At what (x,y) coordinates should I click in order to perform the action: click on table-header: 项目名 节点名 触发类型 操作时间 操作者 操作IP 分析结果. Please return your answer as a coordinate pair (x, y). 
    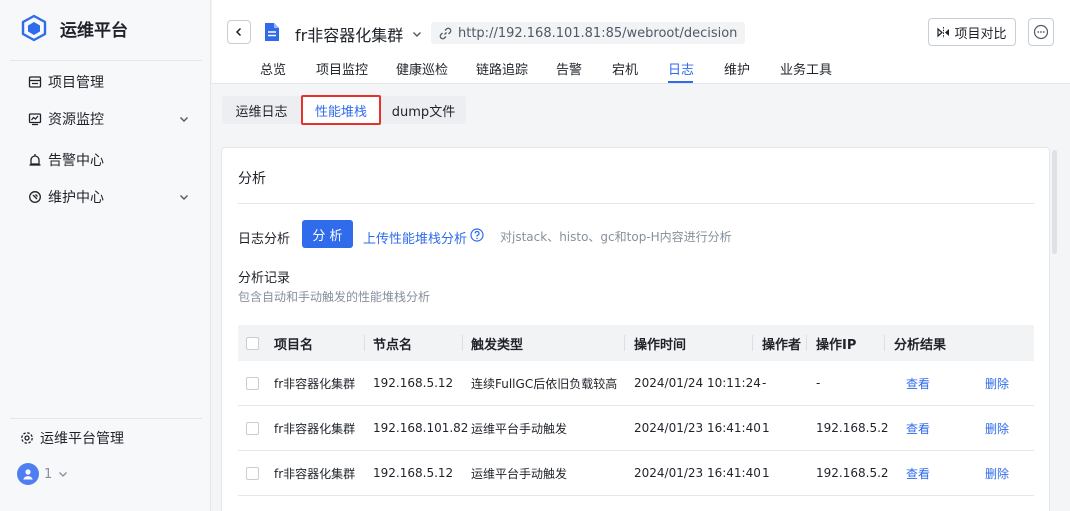
    Looking at the image, I should click on (636, 343).